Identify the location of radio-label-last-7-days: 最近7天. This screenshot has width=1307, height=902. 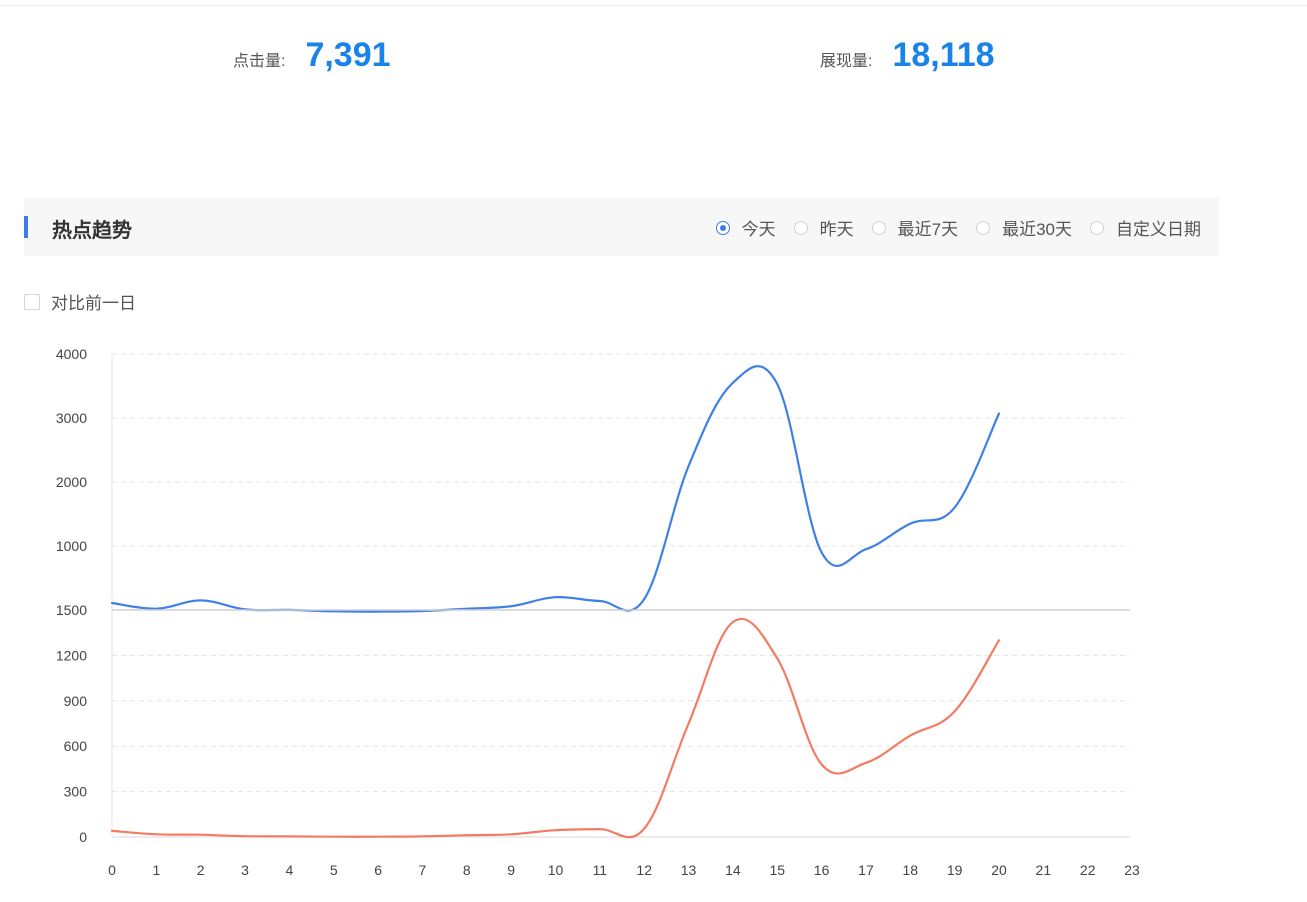
(928, 229).